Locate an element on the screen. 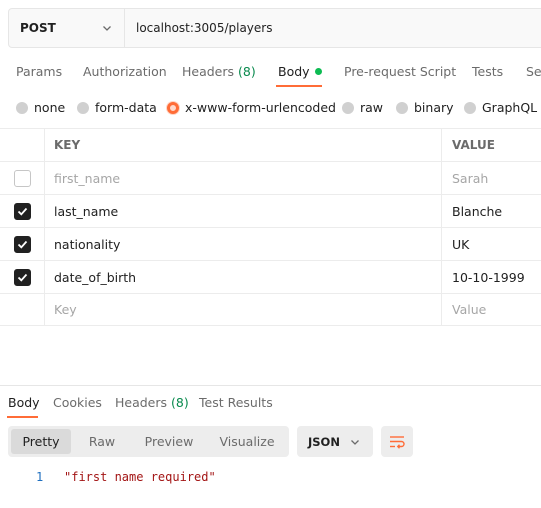  tab-body: Body is located at coordinates (300, 71).